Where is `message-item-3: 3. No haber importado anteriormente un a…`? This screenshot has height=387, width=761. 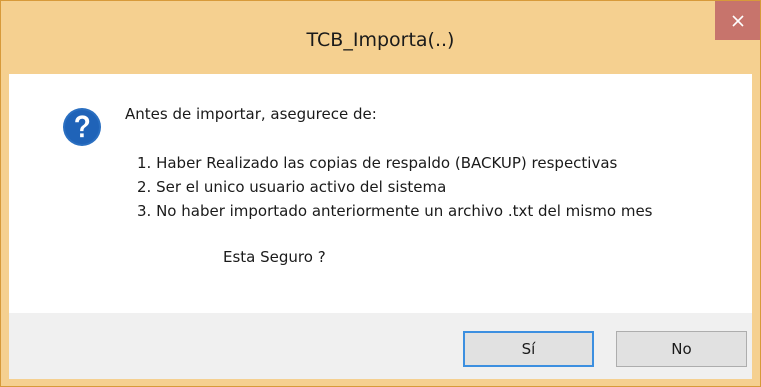 message-item-3: 3. No haber importado anteriormente un a… is located at coordinates (395, 211).